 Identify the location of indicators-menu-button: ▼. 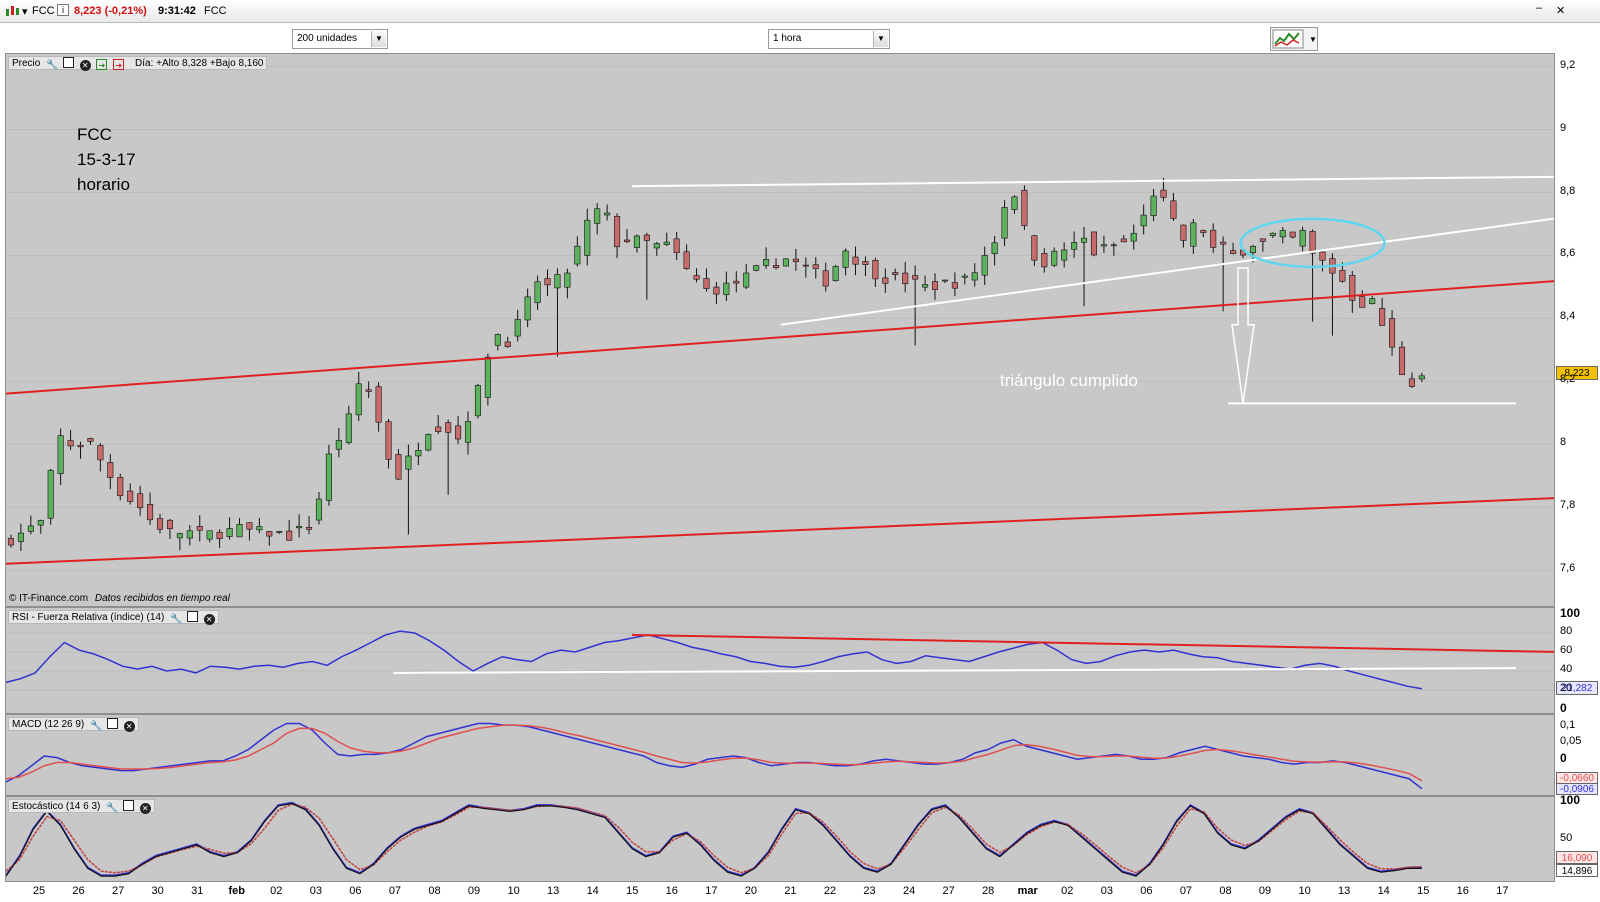
(1294, 39).